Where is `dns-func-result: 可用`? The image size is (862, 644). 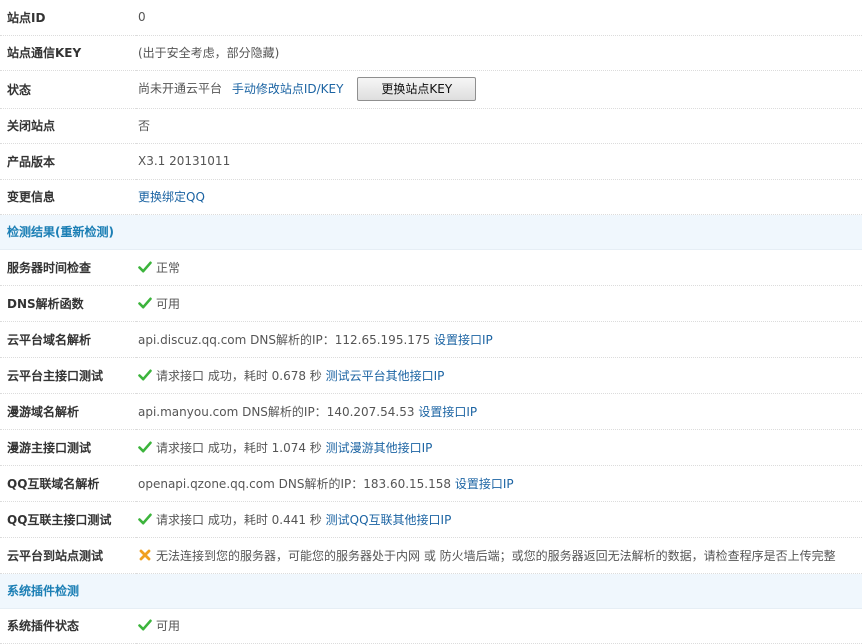
dns-func-result: 可用 is located at coordinates (168, 303).